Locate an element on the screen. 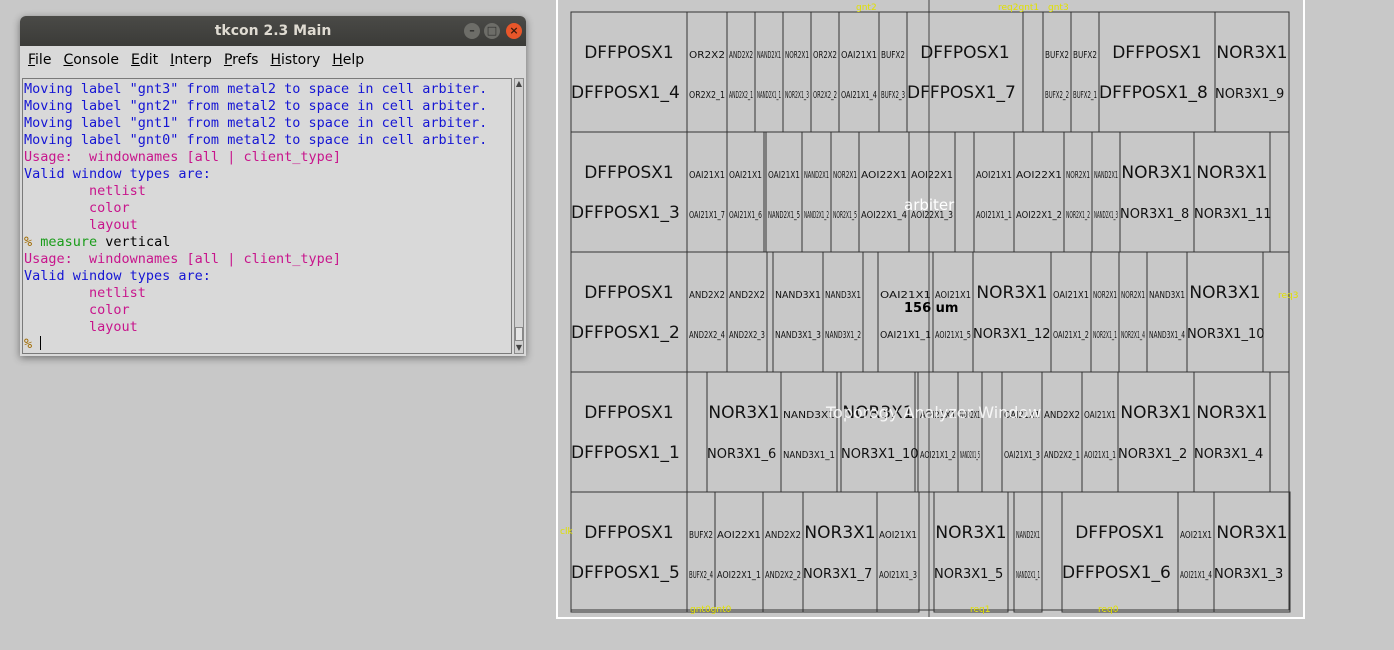 This screenshot has height=650, width=1394. menu-interp: Interp is located at coordinates (191, 60).